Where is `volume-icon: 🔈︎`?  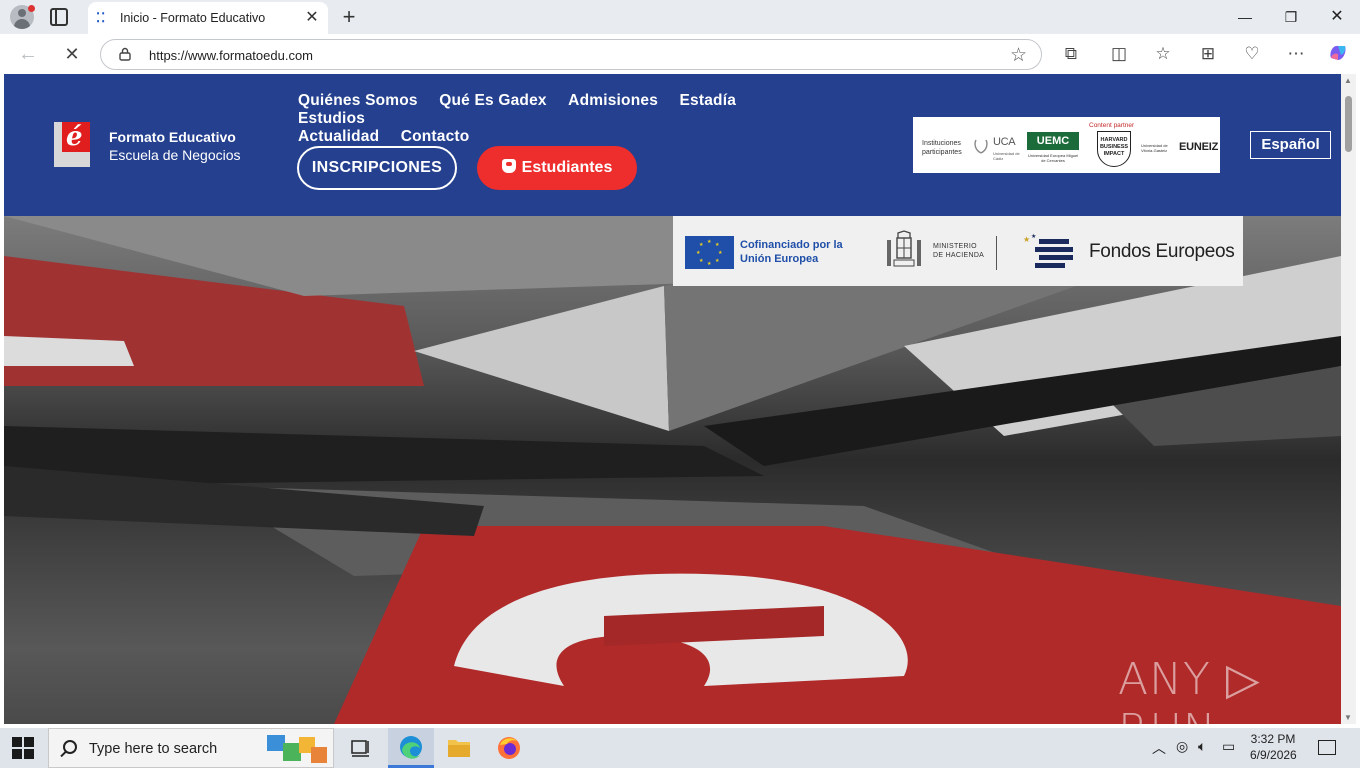 volume-icon: 🔈︎ is located at coordinates (1202, 746).